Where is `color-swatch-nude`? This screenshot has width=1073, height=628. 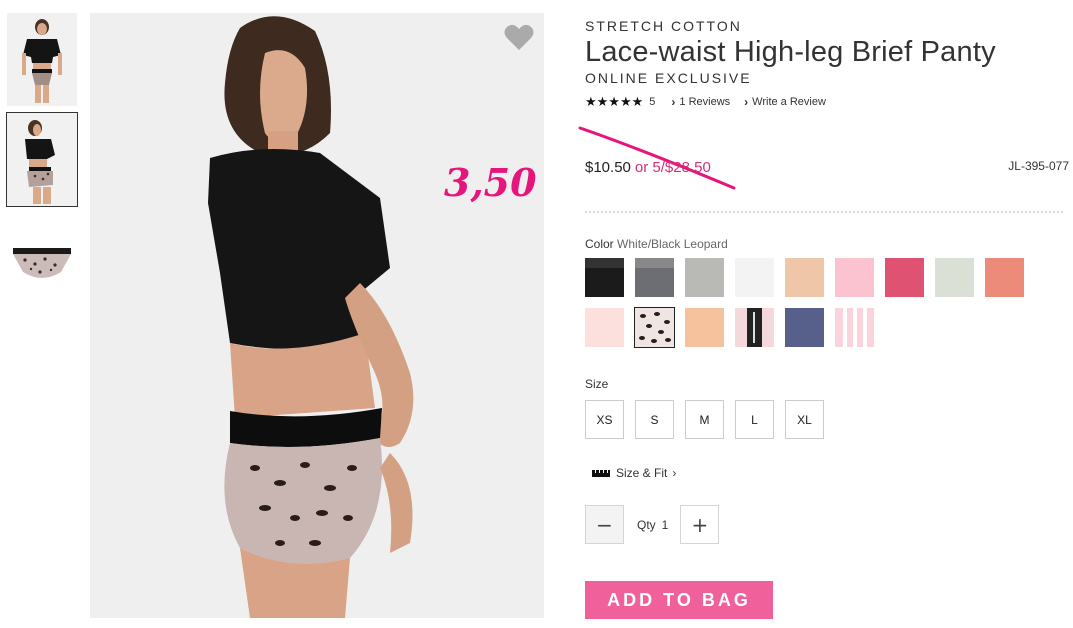
color-swatch-nude is located at coordinates (804, 277).